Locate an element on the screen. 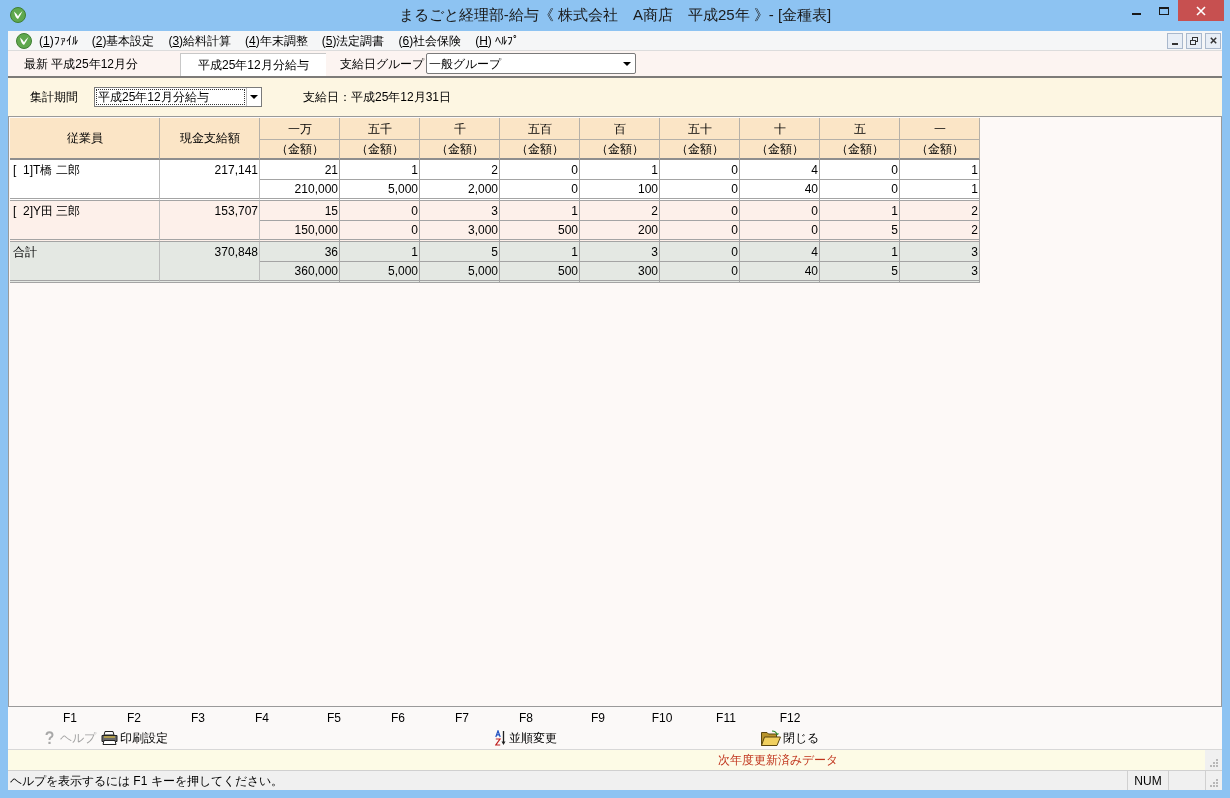 The width and height of the screenshot is (1230, 798). table-cell: 370,848 is located at coordinates (210, 262).